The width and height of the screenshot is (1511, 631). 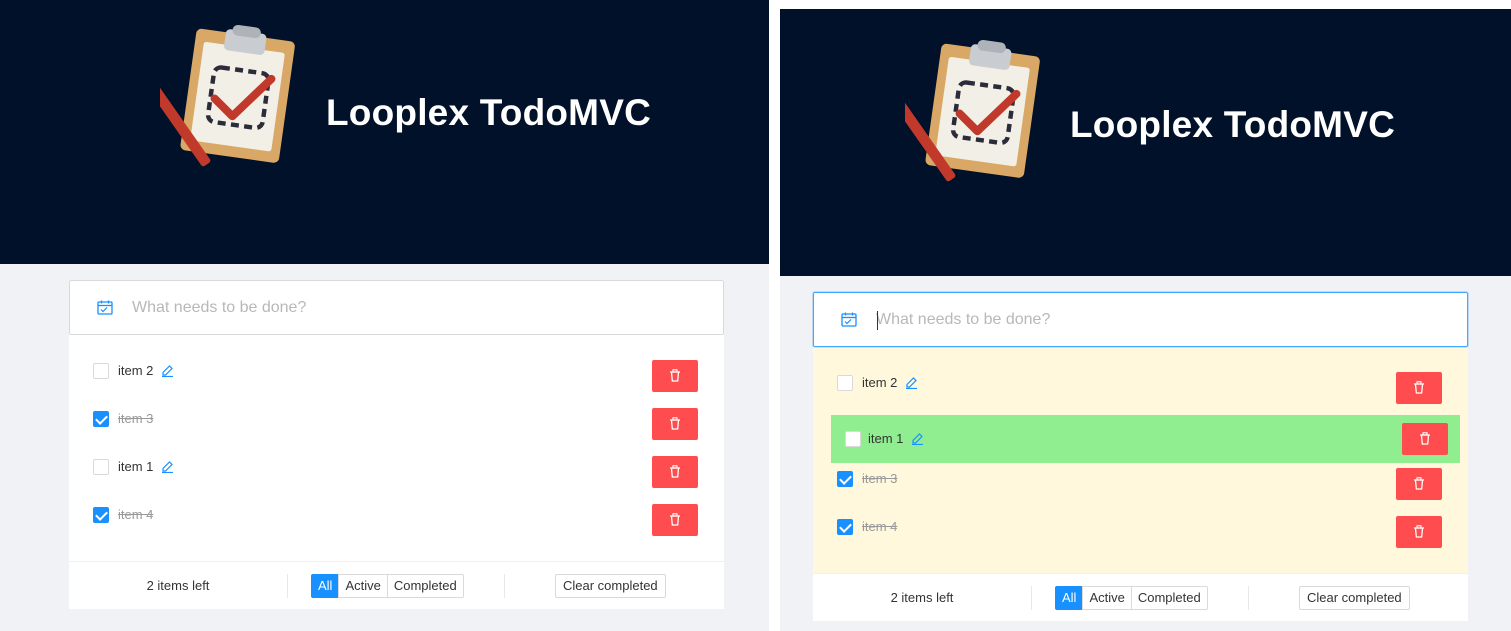 What do you see at coordinates (396, 466) in the screenshot?
I see `todo-item: item 1` at bounding box center [396, 466].